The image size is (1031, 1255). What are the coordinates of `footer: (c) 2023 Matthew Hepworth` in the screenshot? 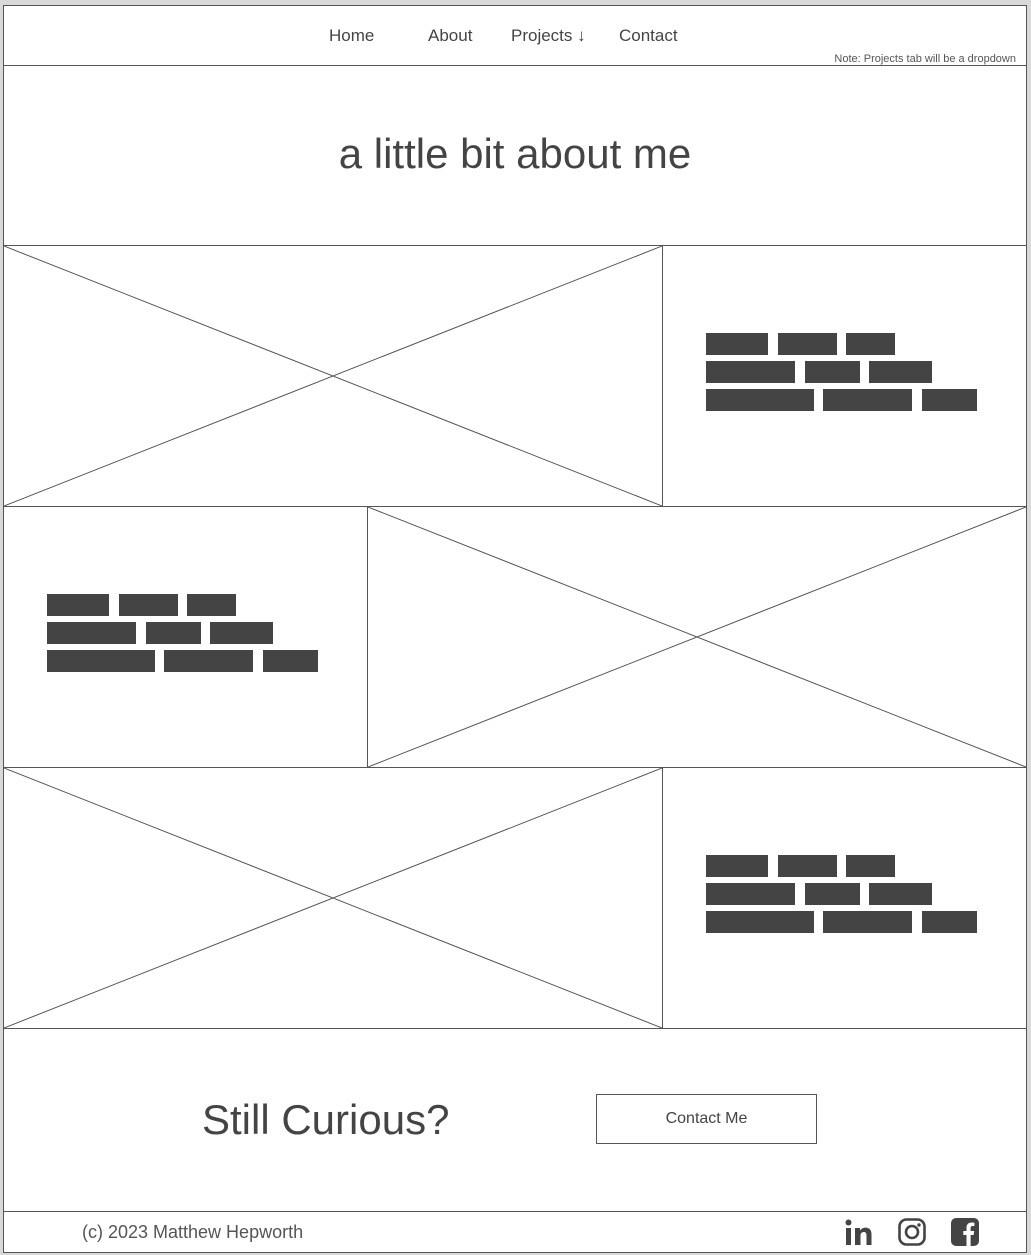 It's located at (515, 1232).